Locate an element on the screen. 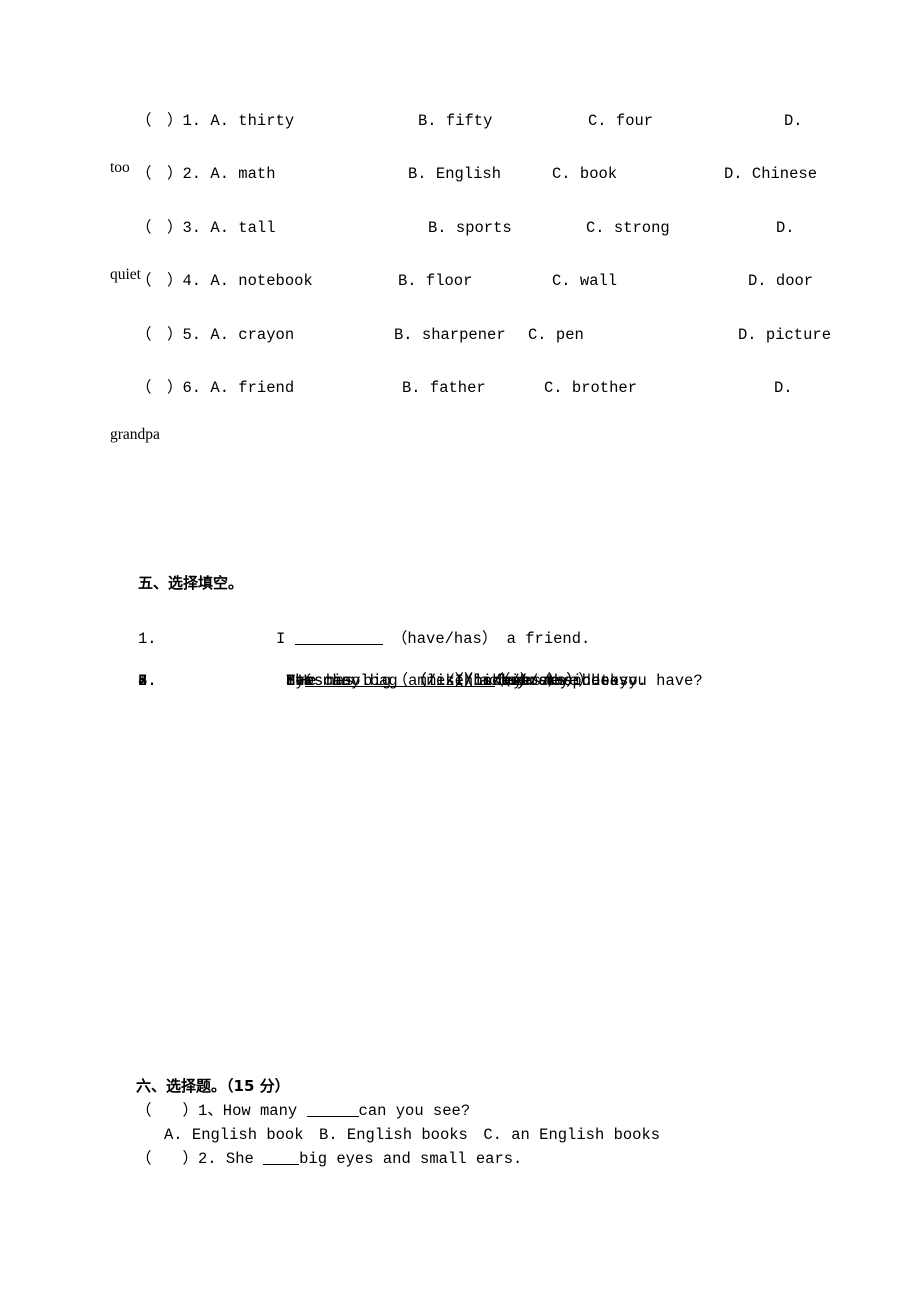  section-six-score: （15 分） is located at coordinates (258, 1086).